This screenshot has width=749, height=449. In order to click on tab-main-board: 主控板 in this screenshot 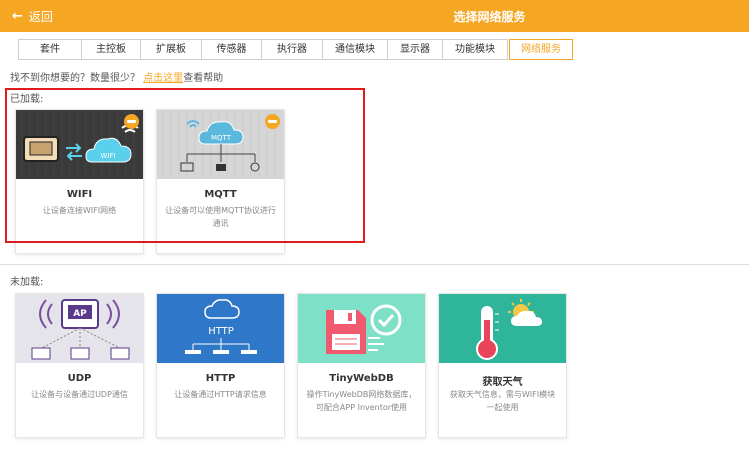, I will do `click(111, 49)`.